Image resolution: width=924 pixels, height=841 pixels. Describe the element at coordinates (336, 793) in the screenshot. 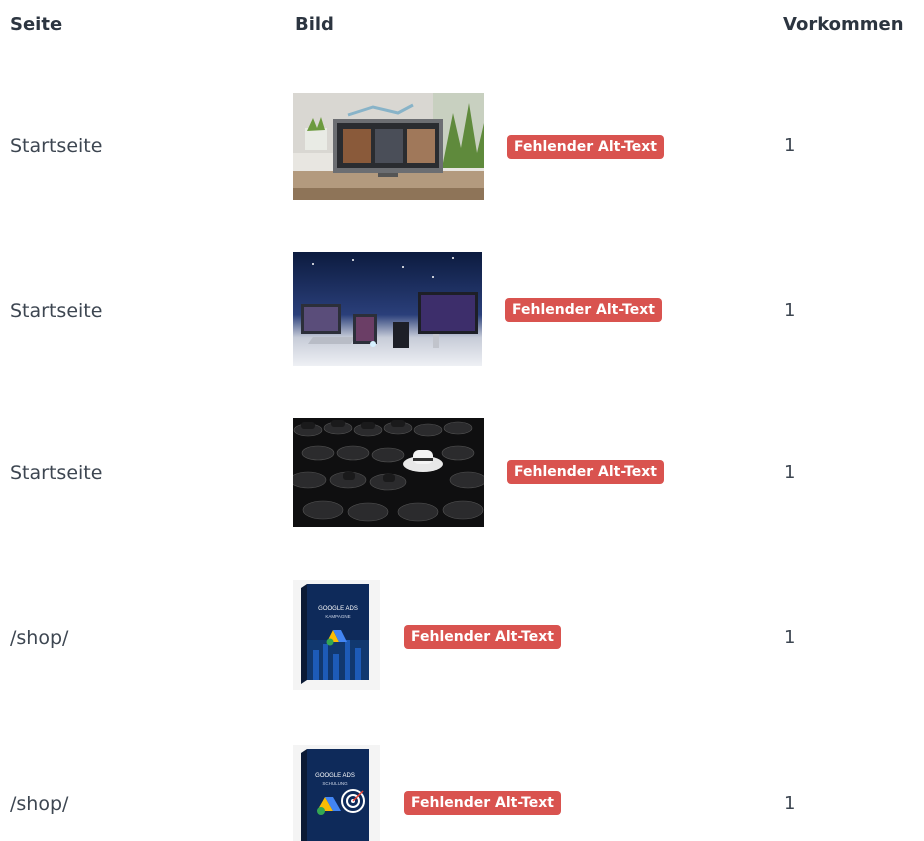

I see `google-ads-schulung-box-image: GOOGLE ADS SCHULUNG` at that location.